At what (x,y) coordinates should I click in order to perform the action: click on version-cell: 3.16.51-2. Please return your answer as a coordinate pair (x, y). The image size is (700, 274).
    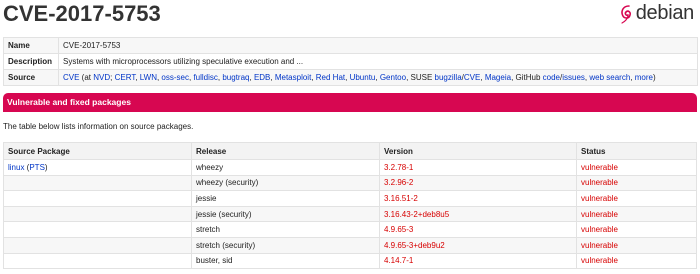
    Looking at the image, I should click on (478, 198).